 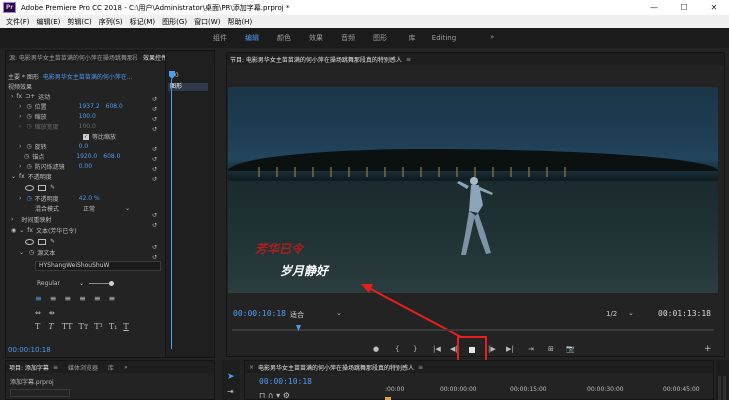 What do you see at coordinates (444, 38) in the screenshot?
I see `workspace-tab-editing-en: Editing` at bounding box center [444, 38].